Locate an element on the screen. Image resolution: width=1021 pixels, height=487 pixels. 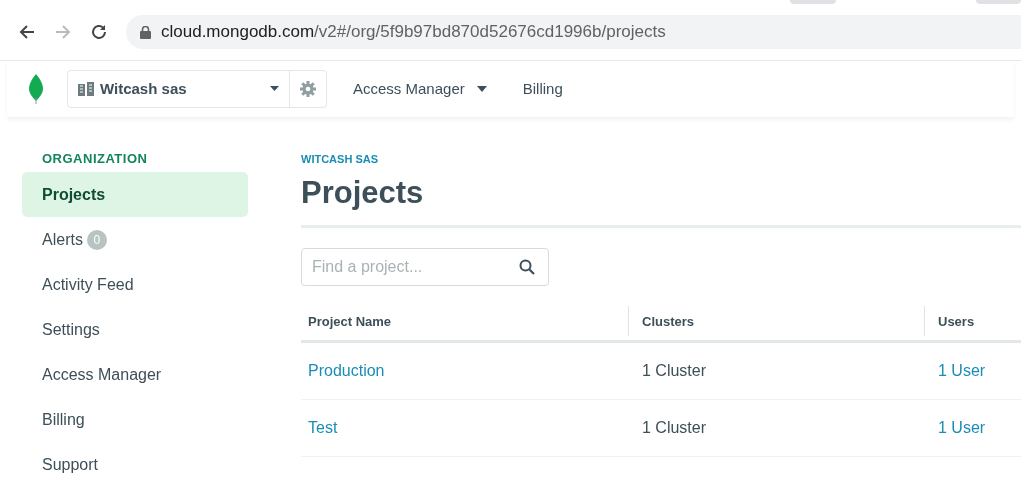
table-link: Production is located at coordinates (464, 371).